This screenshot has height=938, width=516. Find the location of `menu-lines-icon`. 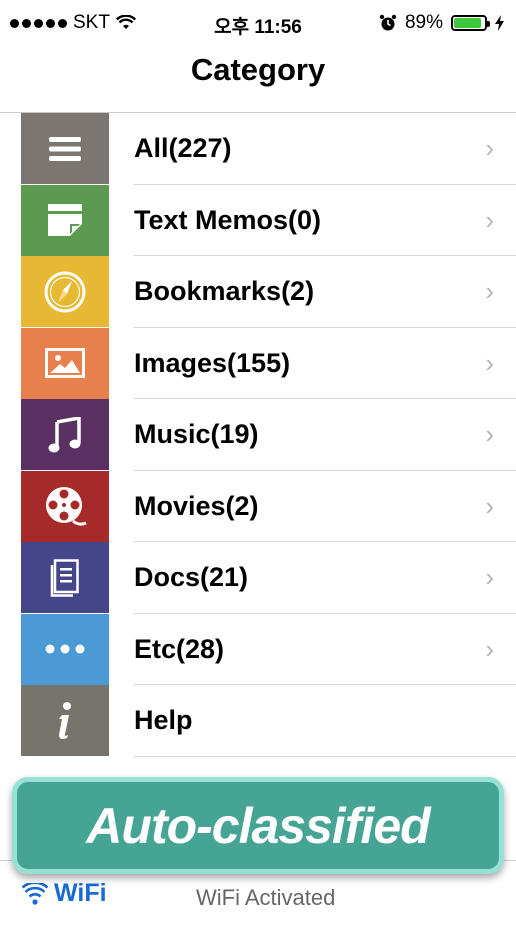

menu-lines-icon is located at coordinates (65, 148).